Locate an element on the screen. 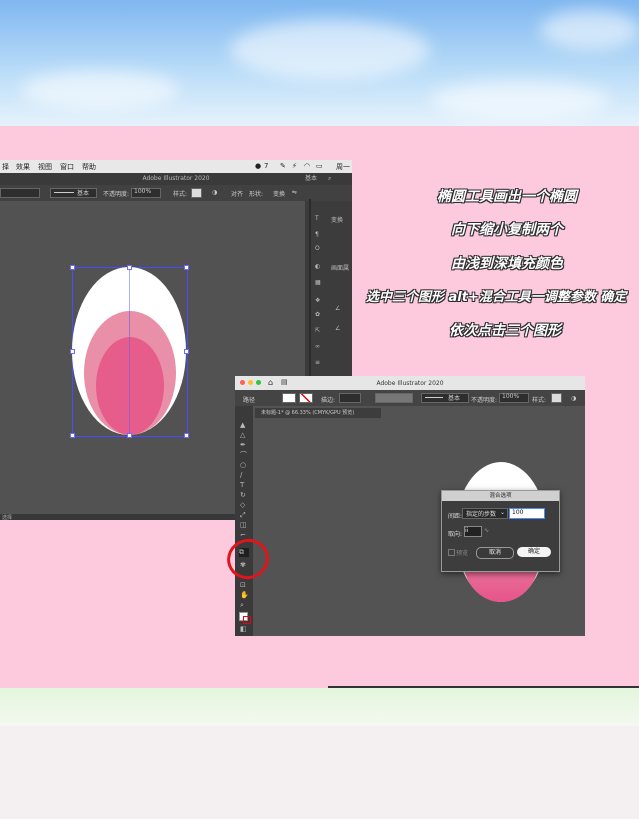  menu-item-view: 视图 is located at coordinates (45, 167).